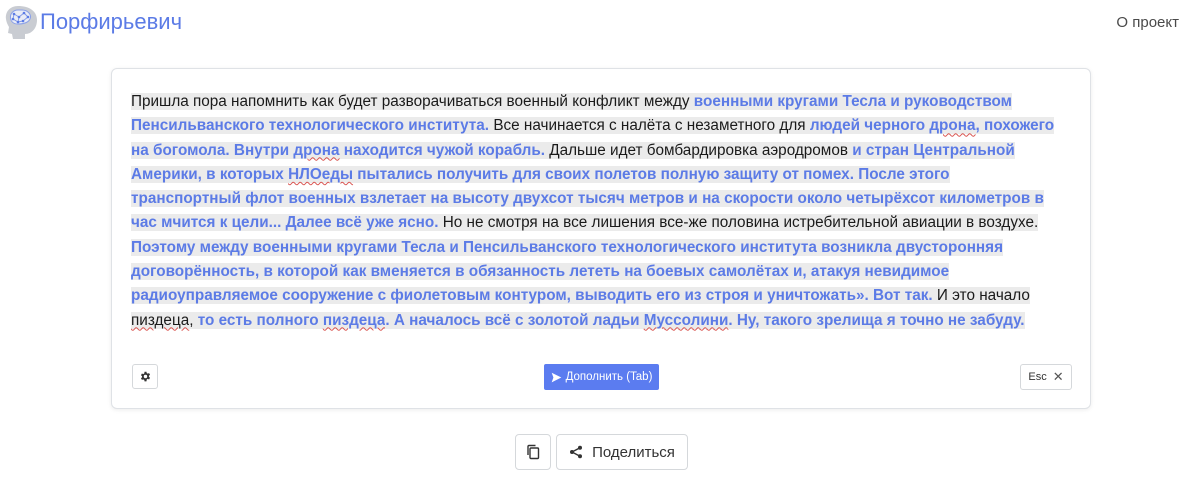 Image resolution: width=1194 pixels, height=489 pixels. Describe the element at coordinates (514, 320) in the screenshot. I see `generated-text-segment: . А началось всё с золотой ладьи` at that location.